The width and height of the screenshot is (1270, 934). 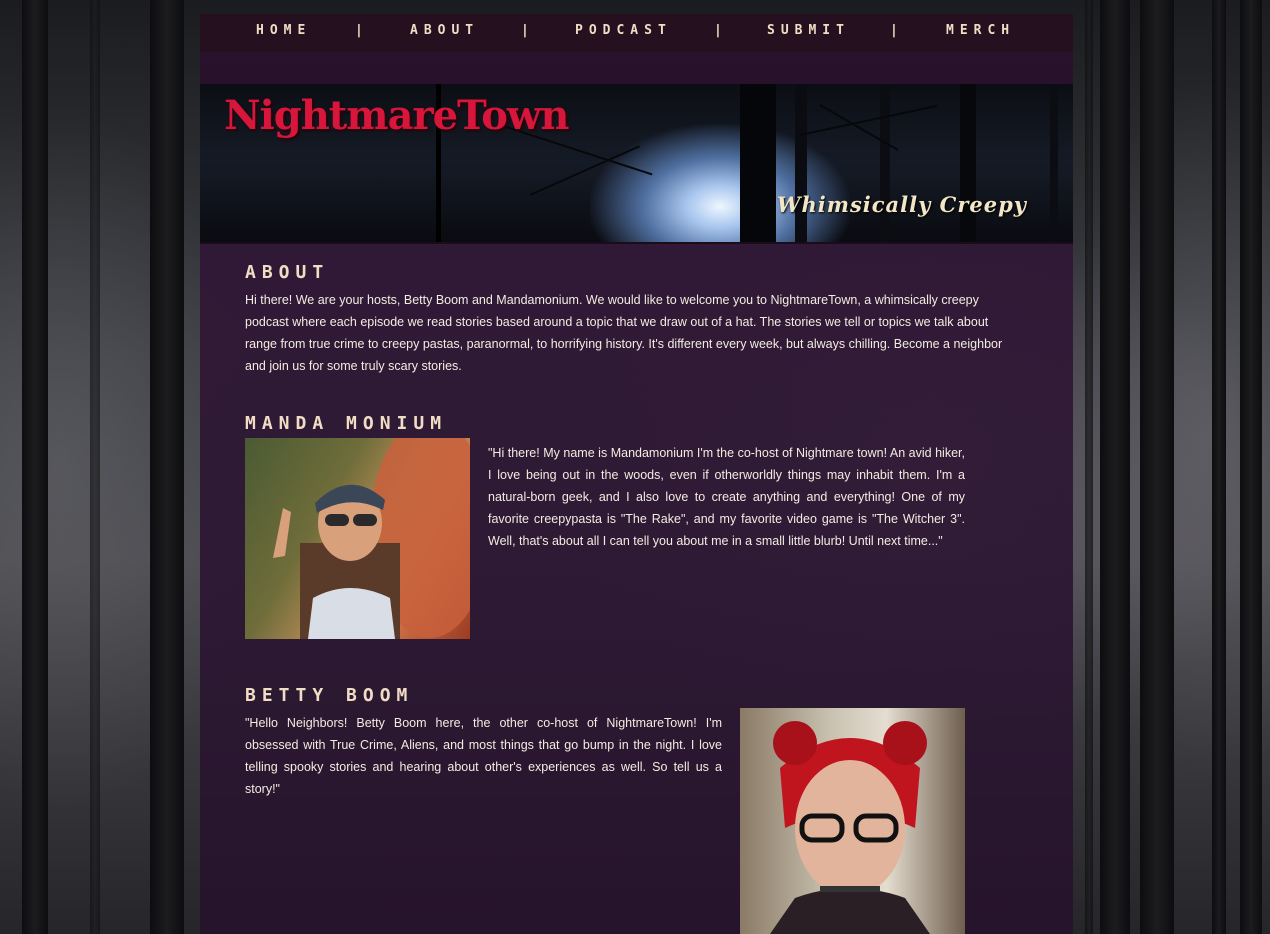 I want to click on nav-podcast-link: PODCAST, so click(x=623, y=30).